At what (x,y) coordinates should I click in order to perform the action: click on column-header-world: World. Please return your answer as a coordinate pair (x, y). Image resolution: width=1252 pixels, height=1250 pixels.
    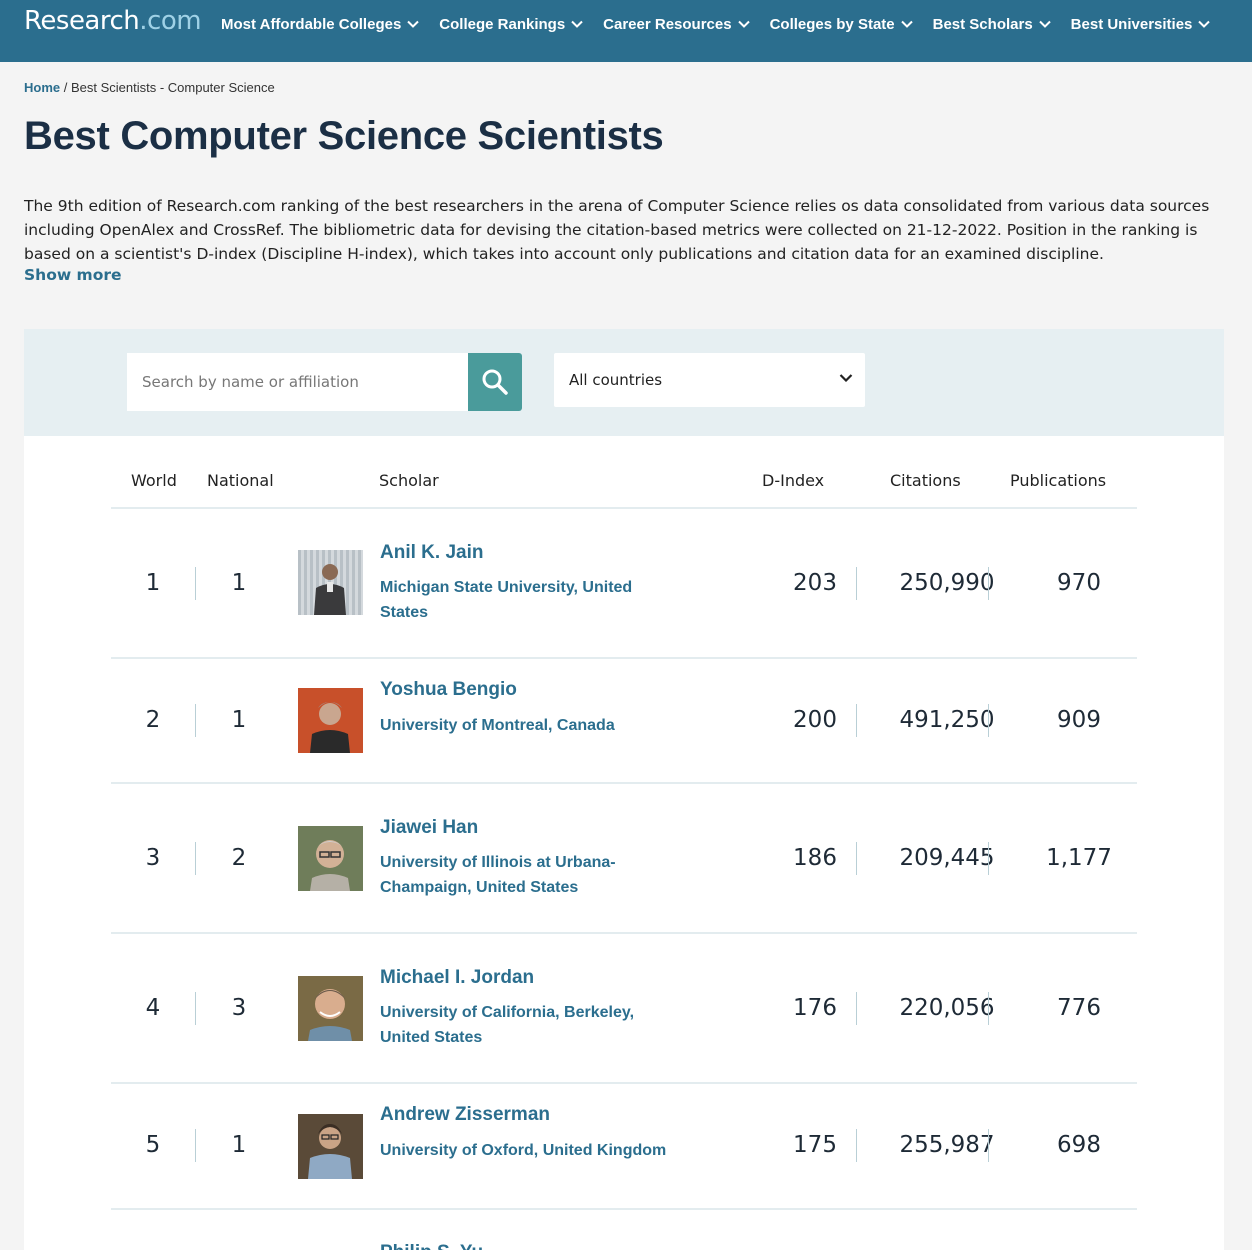
    Looking at the image, I should click on (154, 480).